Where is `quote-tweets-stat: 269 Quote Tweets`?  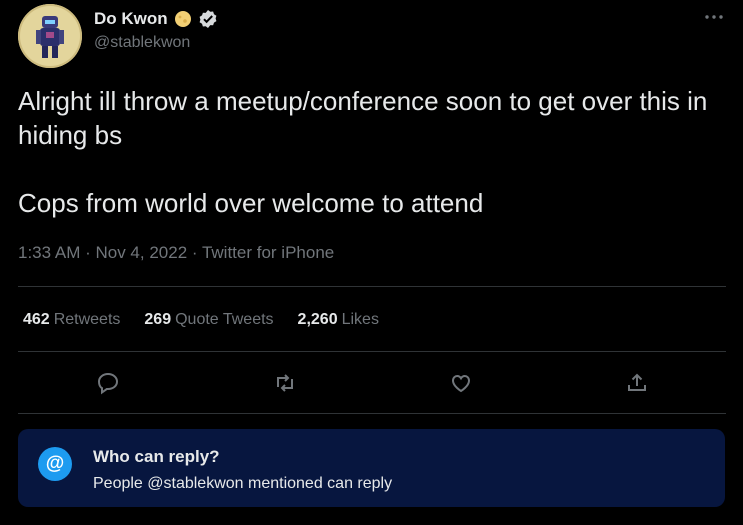
quote-tweets-stat: 269 Quote Tweets is located at coordinates (208, 320).